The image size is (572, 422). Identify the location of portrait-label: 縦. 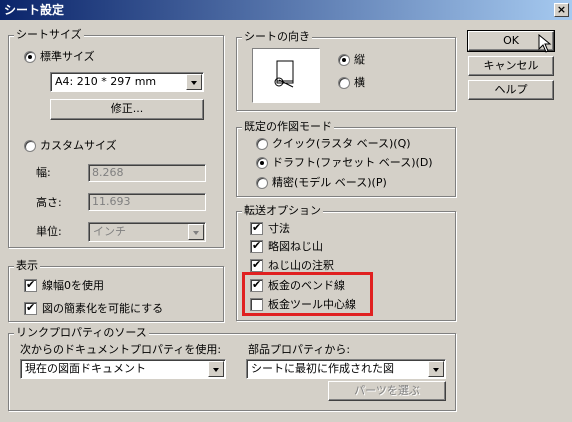
(359, 59).